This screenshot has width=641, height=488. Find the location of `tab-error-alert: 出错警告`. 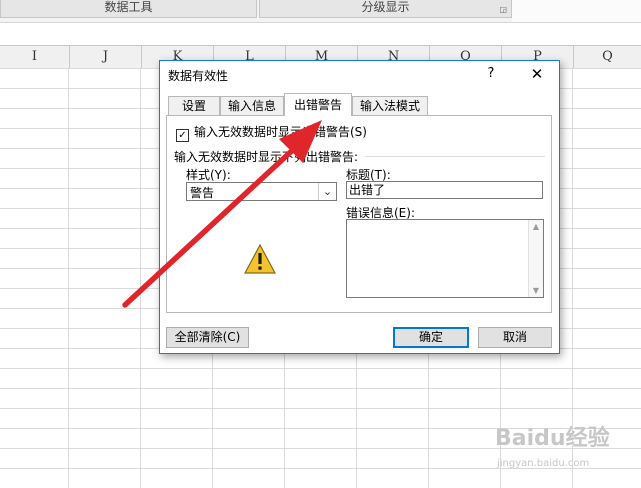

tab-error-alert: 出错警告 is located at coordinates (318, 104).